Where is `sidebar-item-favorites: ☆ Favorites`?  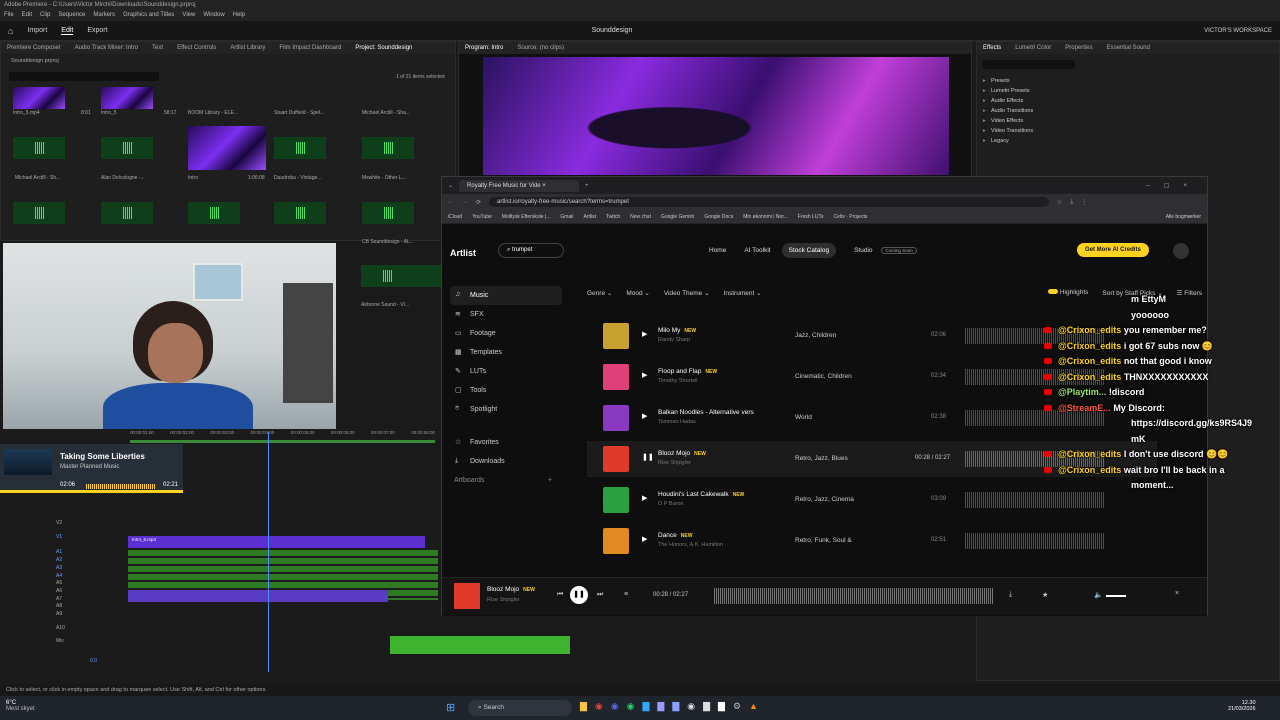 sidebar-item-favorites: ☆ Favorites is located at coordinates (506, 442).